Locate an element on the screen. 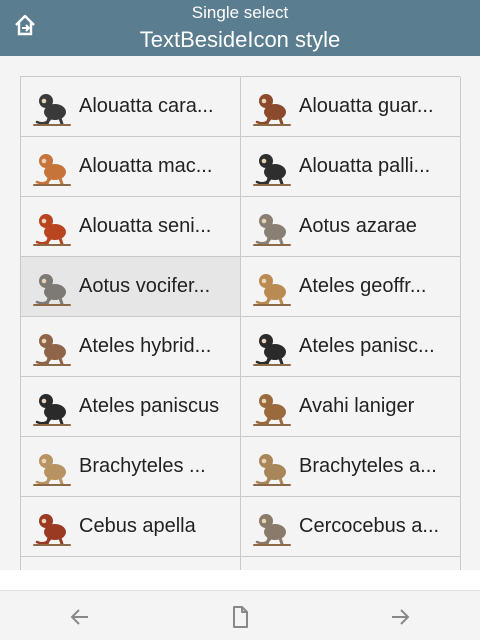 The height and width of the screenshot is (640, 480). back-button is located at coordinates (80, 617).